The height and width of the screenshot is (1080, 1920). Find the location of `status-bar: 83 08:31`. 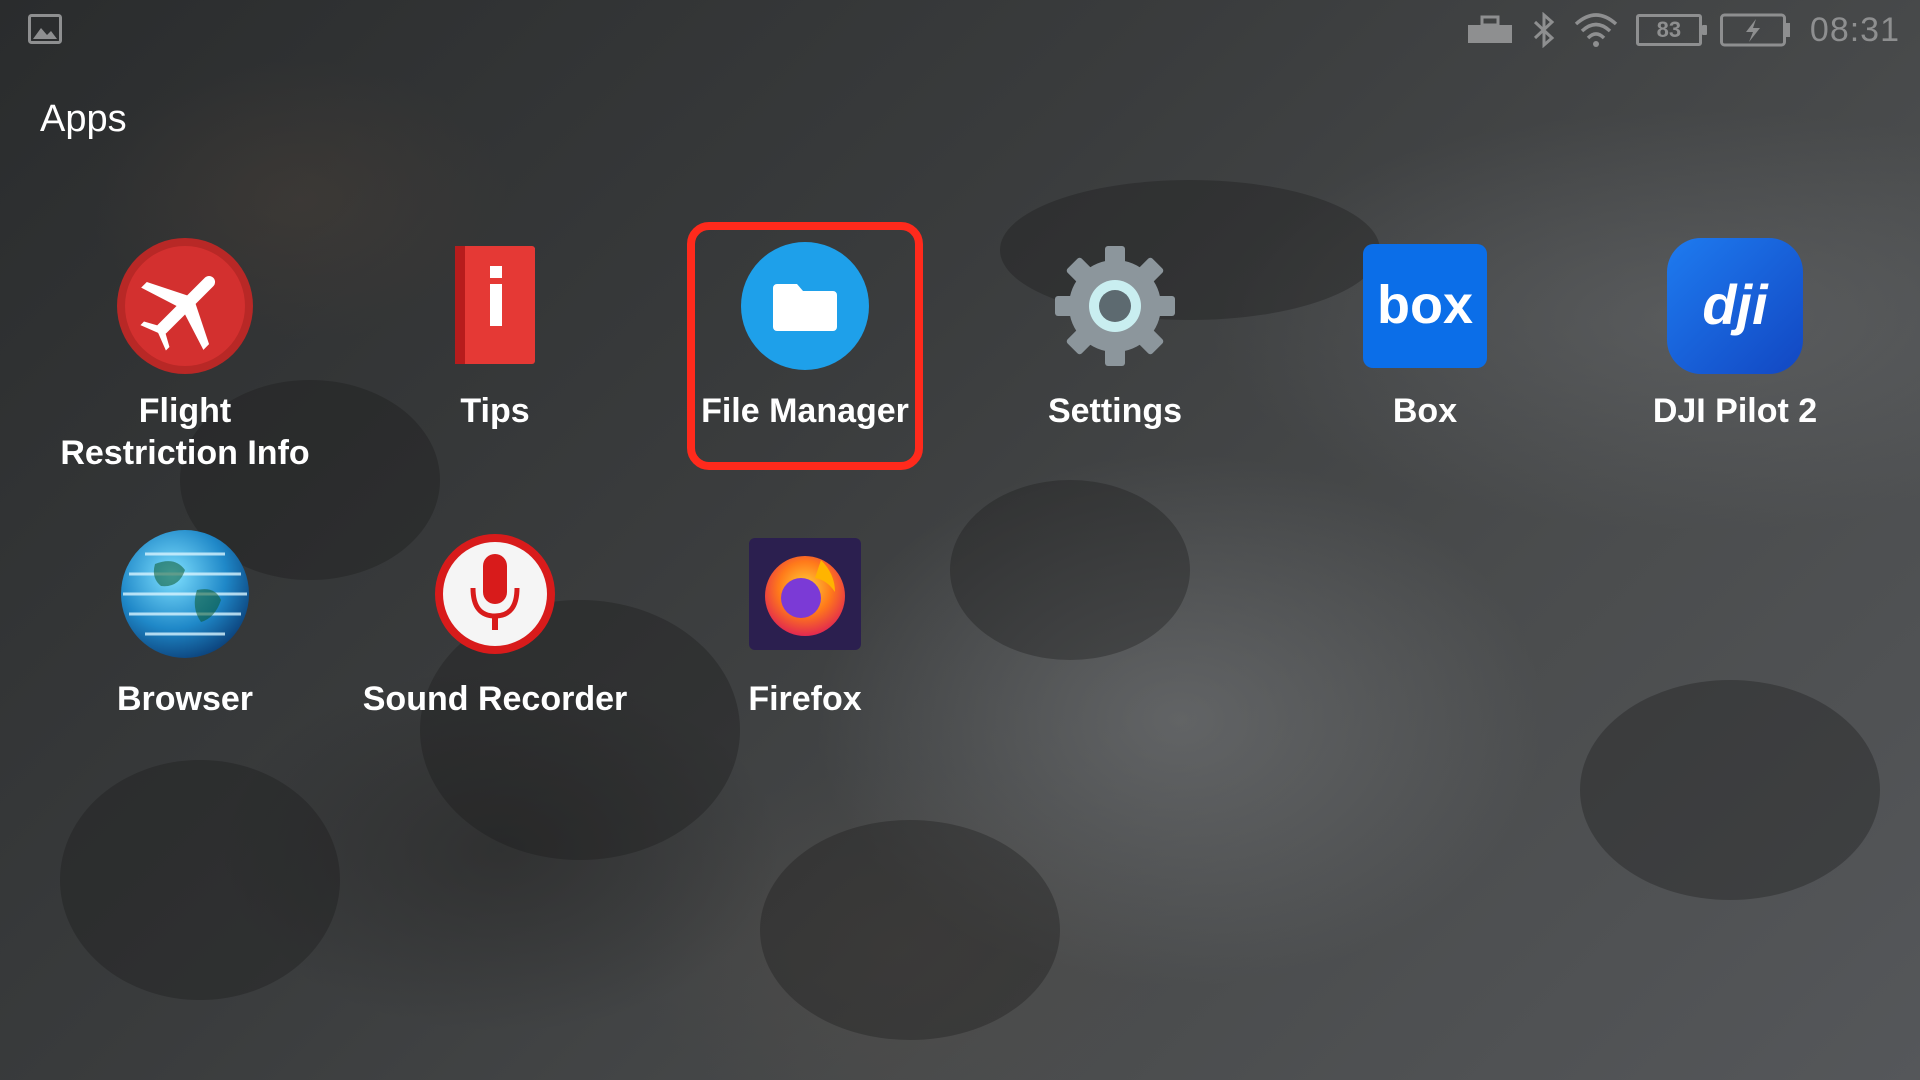

status-bar: 83 08:31 is located at coordinates (960, 30).